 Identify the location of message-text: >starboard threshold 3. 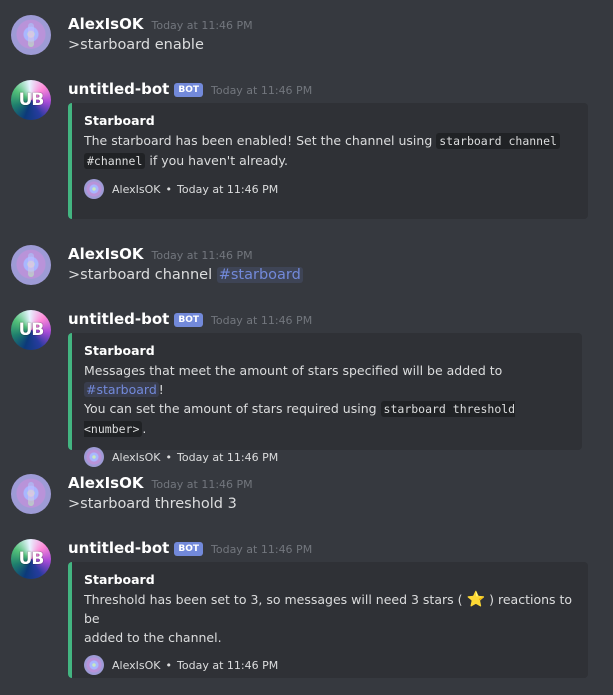
(152, 504).